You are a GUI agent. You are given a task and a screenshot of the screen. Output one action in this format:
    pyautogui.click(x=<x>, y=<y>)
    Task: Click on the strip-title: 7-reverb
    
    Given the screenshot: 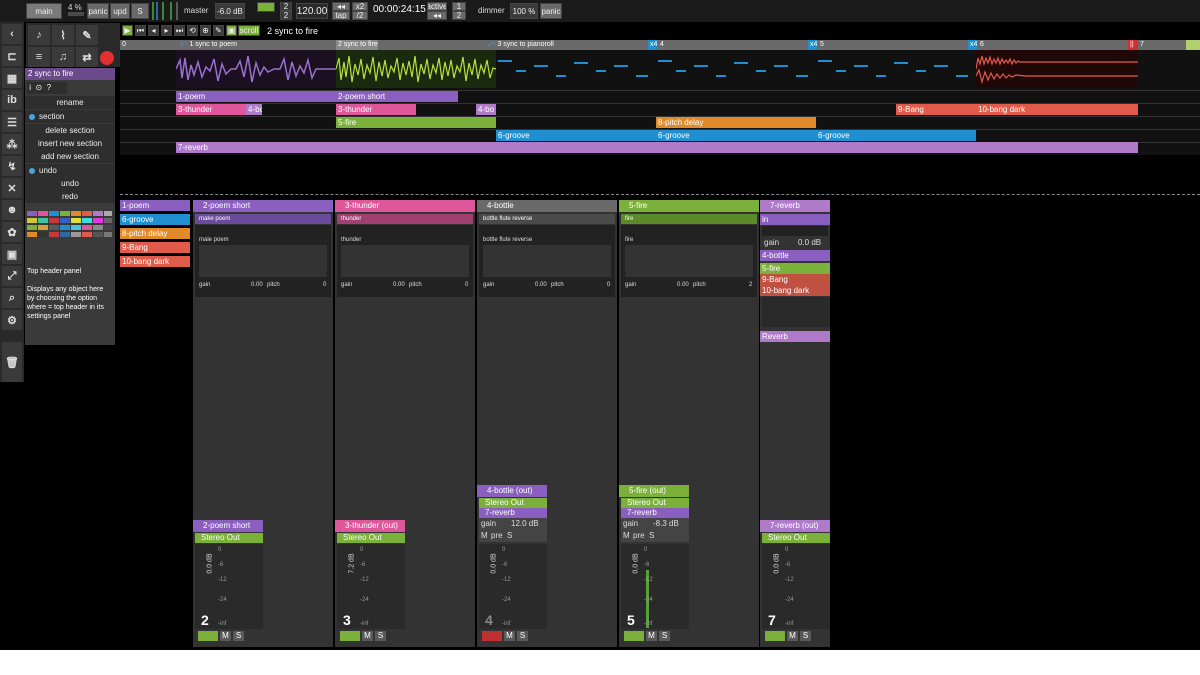 What is the action you would take?
    pyautogui.click(x=795, y=206)
    